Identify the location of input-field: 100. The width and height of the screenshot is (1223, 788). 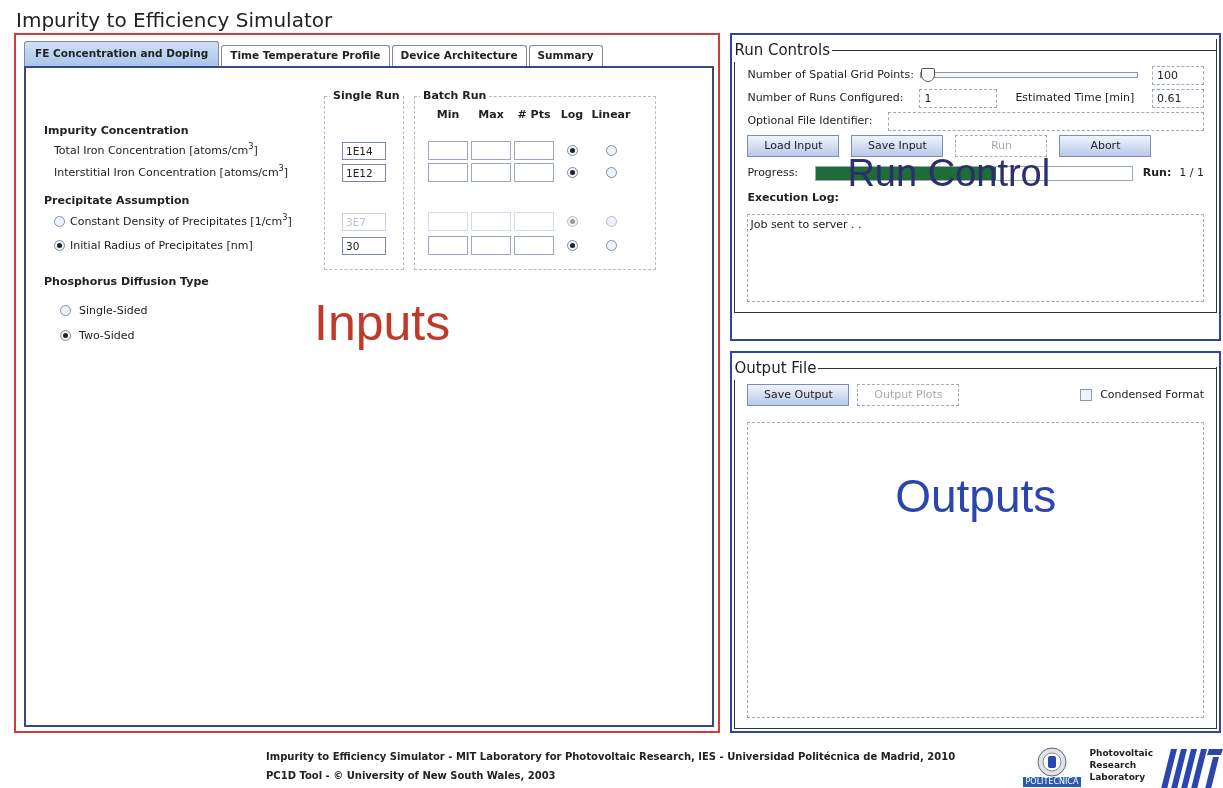
(1178, 75).